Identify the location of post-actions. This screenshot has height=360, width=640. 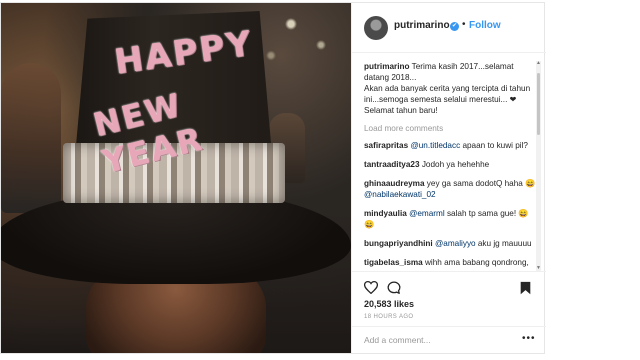
(449, 286).